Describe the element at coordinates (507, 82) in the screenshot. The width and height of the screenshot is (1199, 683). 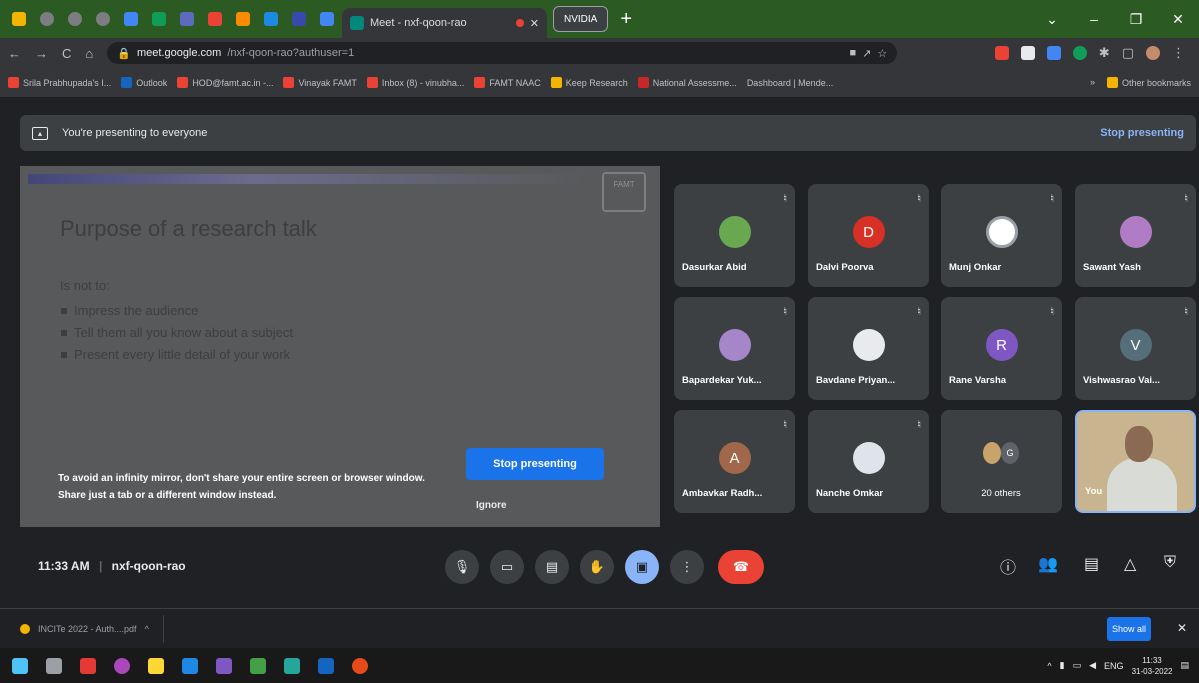
I see `bookmark: FAMT NAAC` at that location.